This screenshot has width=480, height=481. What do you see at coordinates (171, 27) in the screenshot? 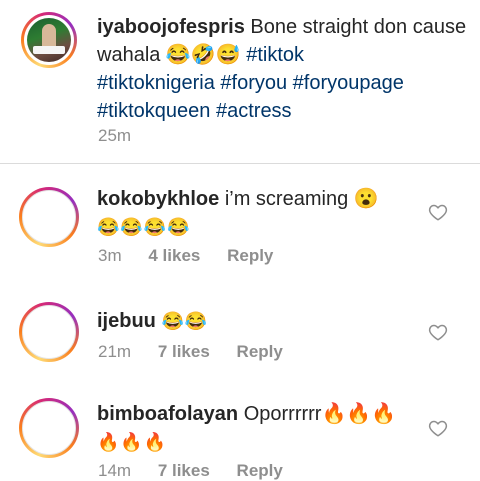
I see `caption-username: iyaboojofespris` at bounding box center [171, 27].